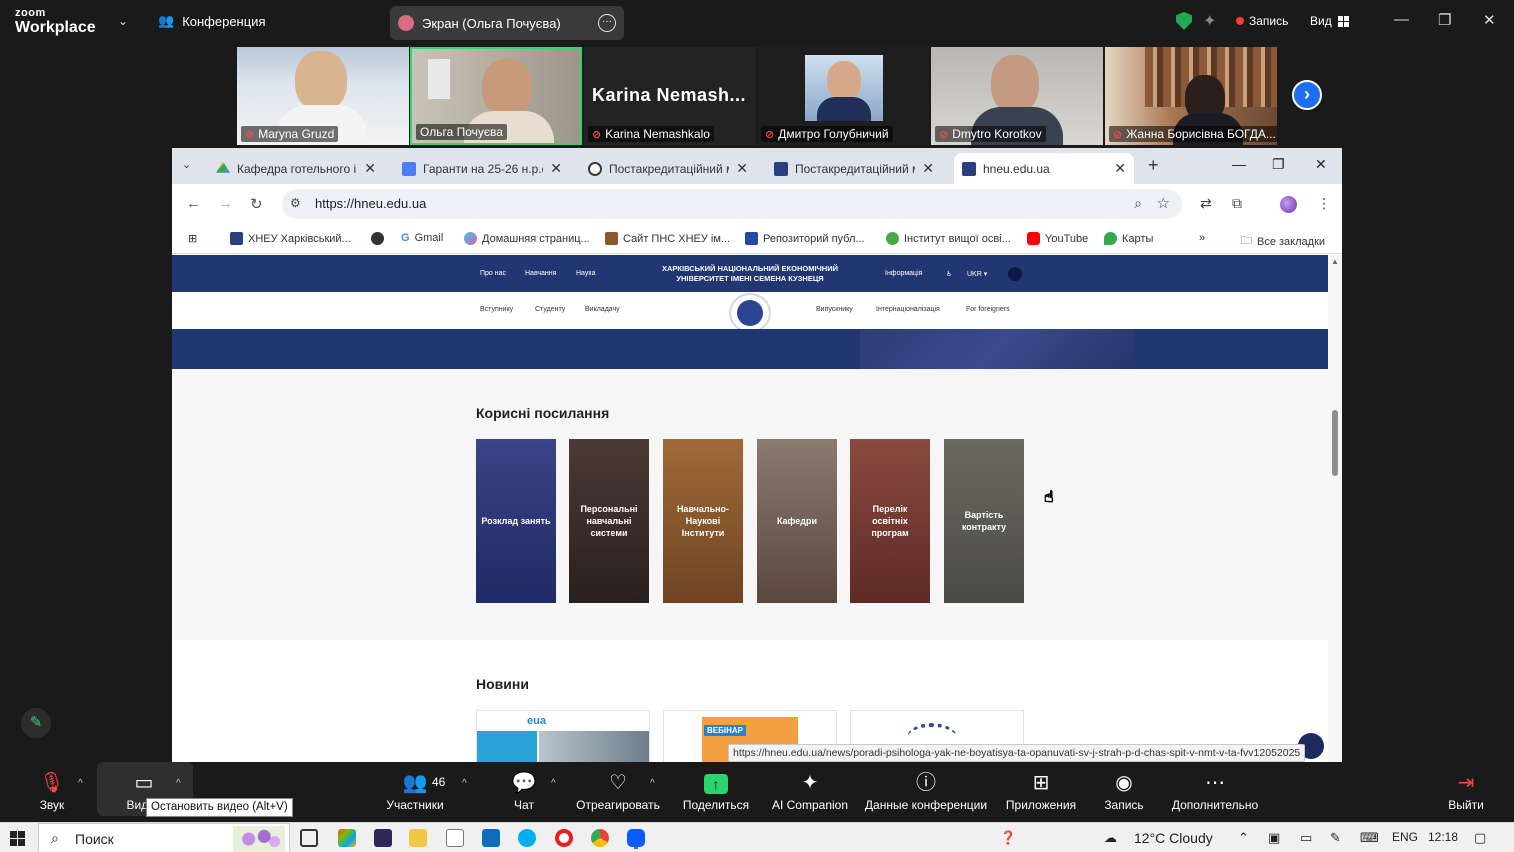  Describe the element at coordinates (1335, 508) in the screenshot. I see `page-scrollbar: ▲` at that location.